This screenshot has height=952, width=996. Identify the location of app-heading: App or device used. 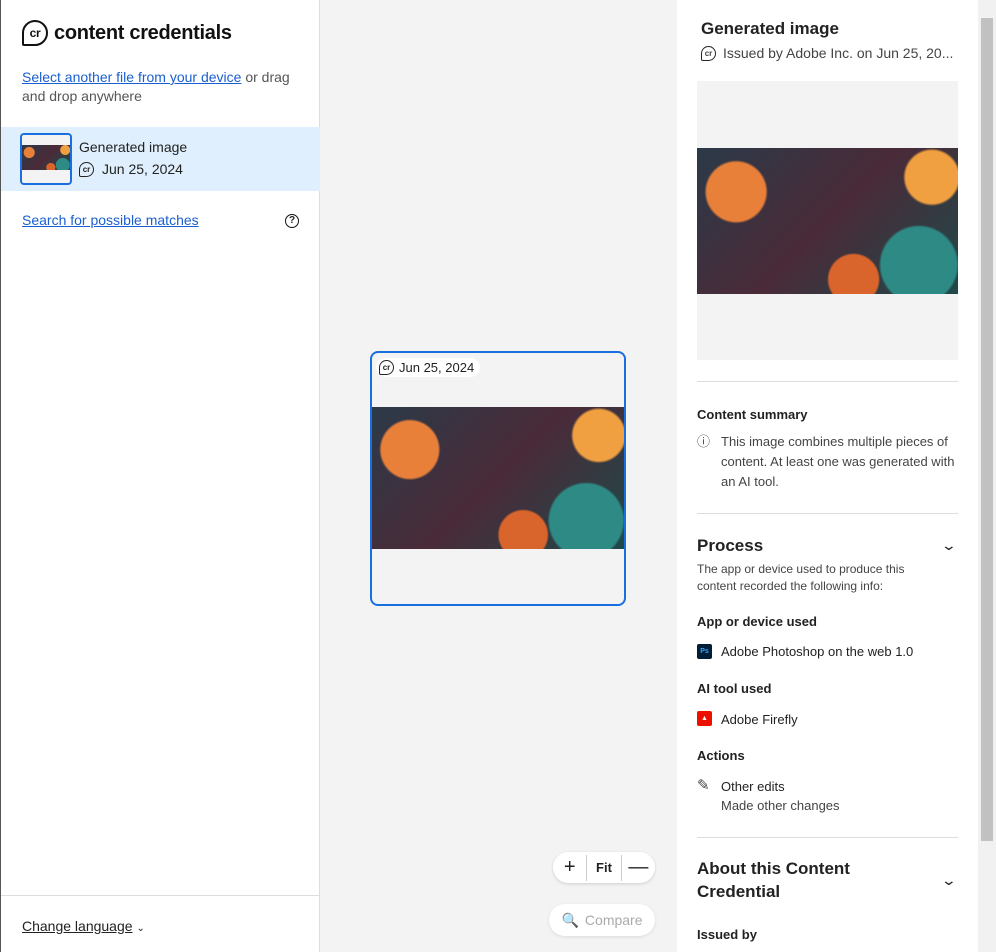
(757, 621).